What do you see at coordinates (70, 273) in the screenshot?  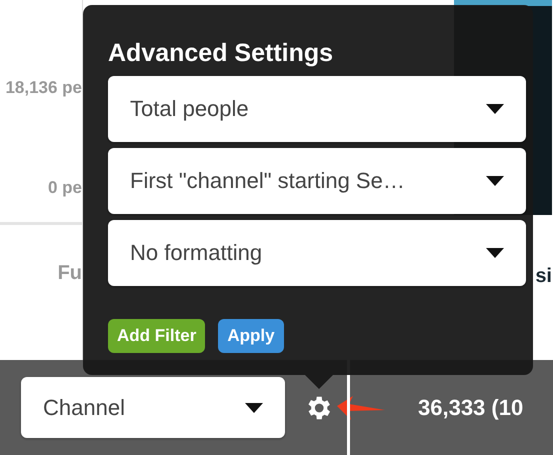 I see `label-text: Fu` at bounding box center [70, 273].